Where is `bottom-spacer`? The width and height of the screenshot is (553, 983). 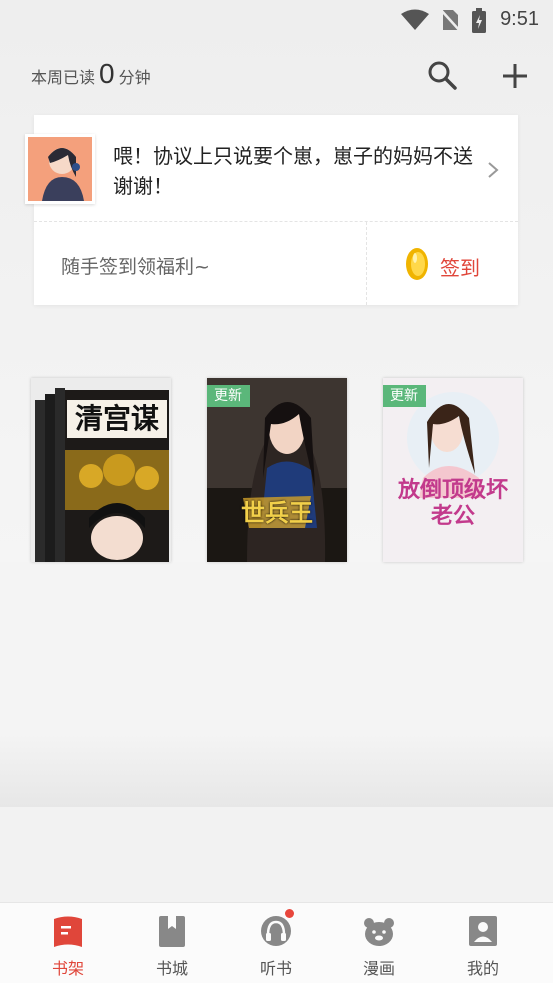 bottom-spacer is located at coordinates (276, 854).